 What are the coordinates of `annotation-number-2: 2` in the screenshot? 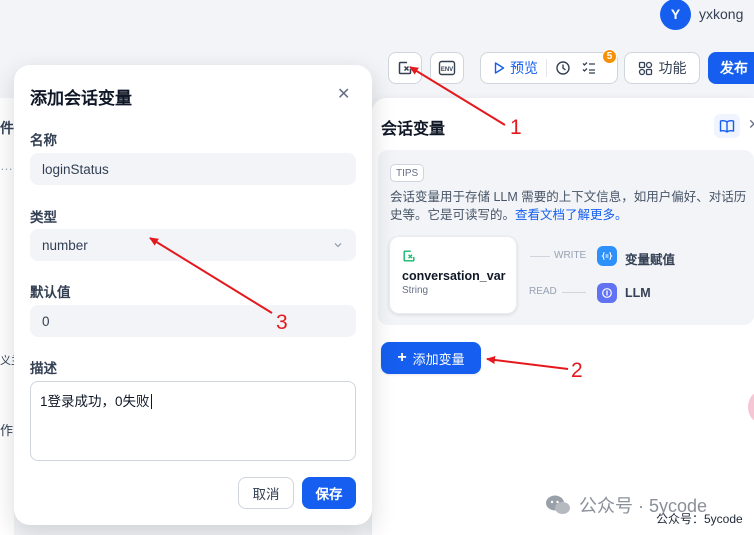 It's located at (577, 370).